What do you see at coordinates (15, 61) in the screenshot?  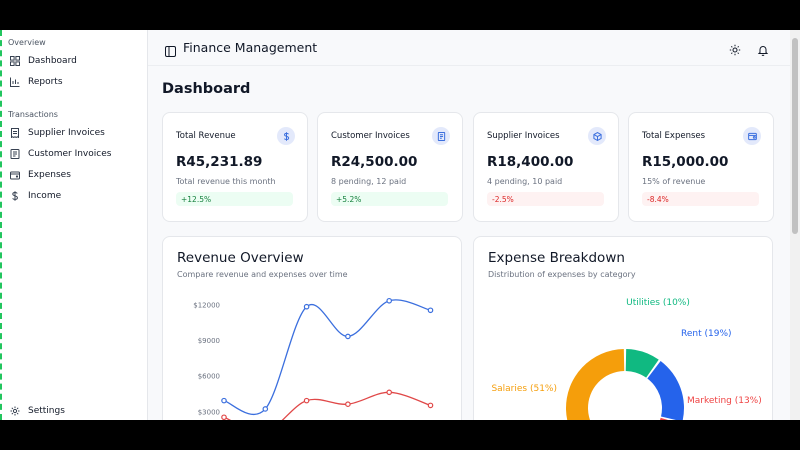 I see `grid-icon` at bounding box center [15, 61].